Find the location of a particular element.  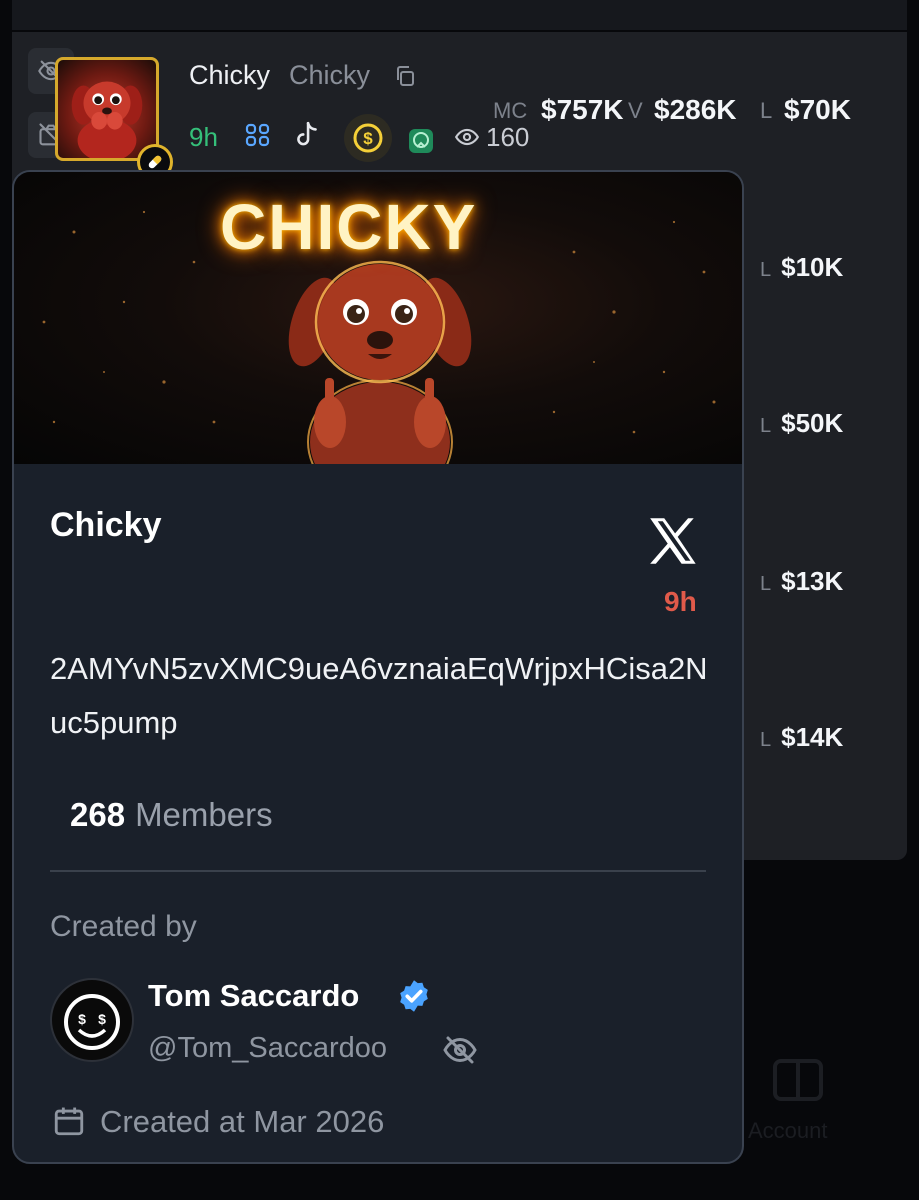

created-by-label: Created by is located at coordinates (123, 926).